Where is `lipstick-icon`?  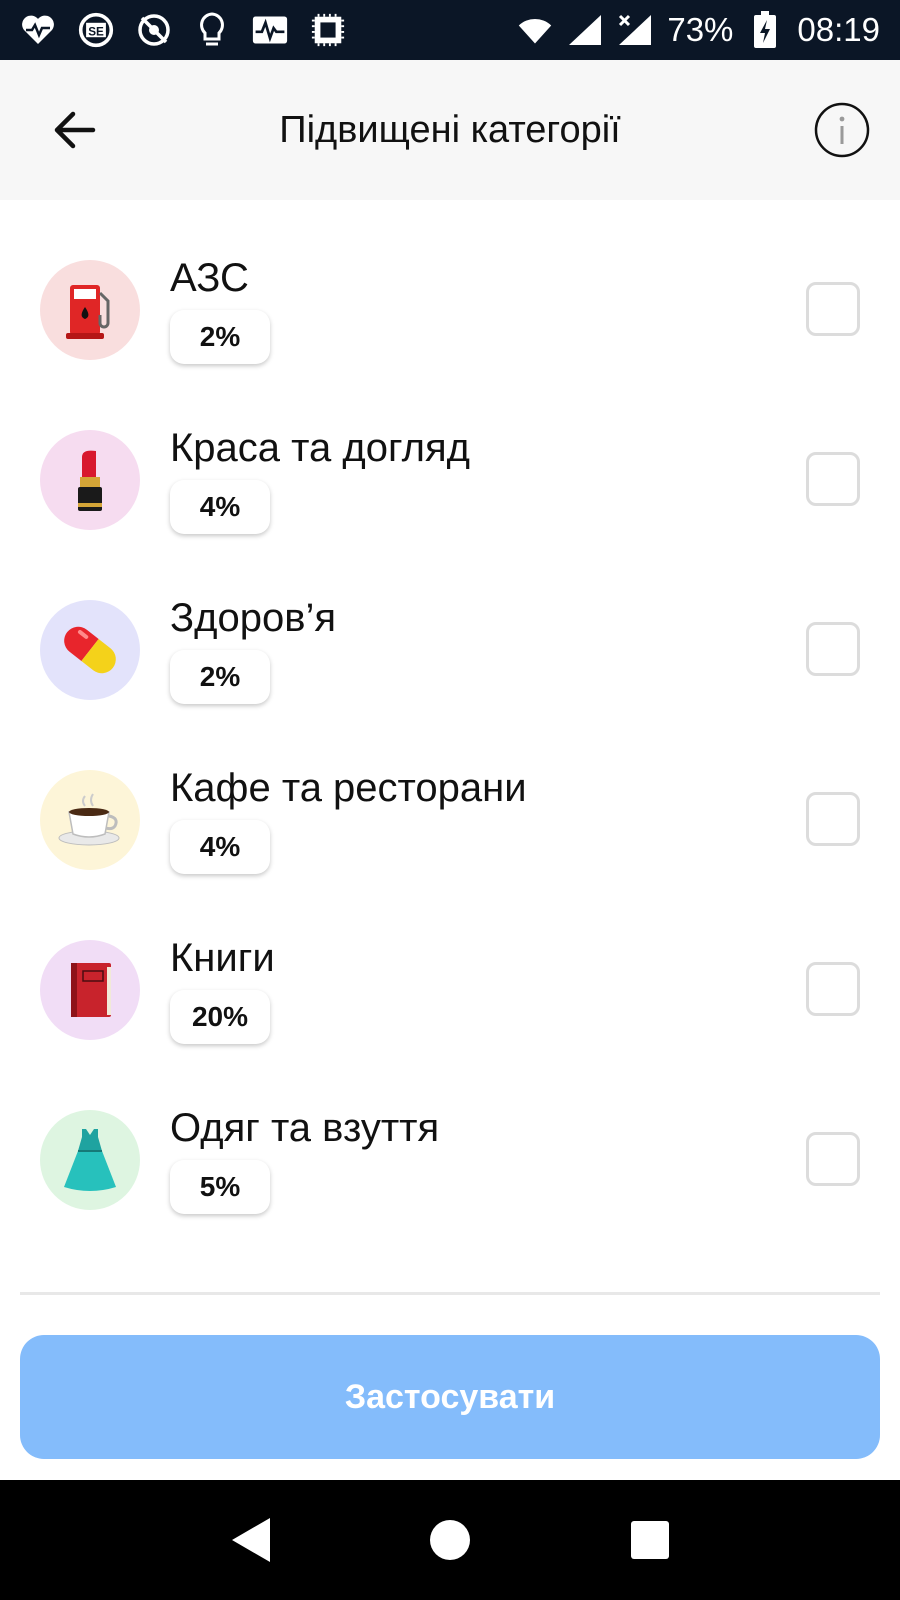 lipstick-icon is located at coordinates (90, 480).